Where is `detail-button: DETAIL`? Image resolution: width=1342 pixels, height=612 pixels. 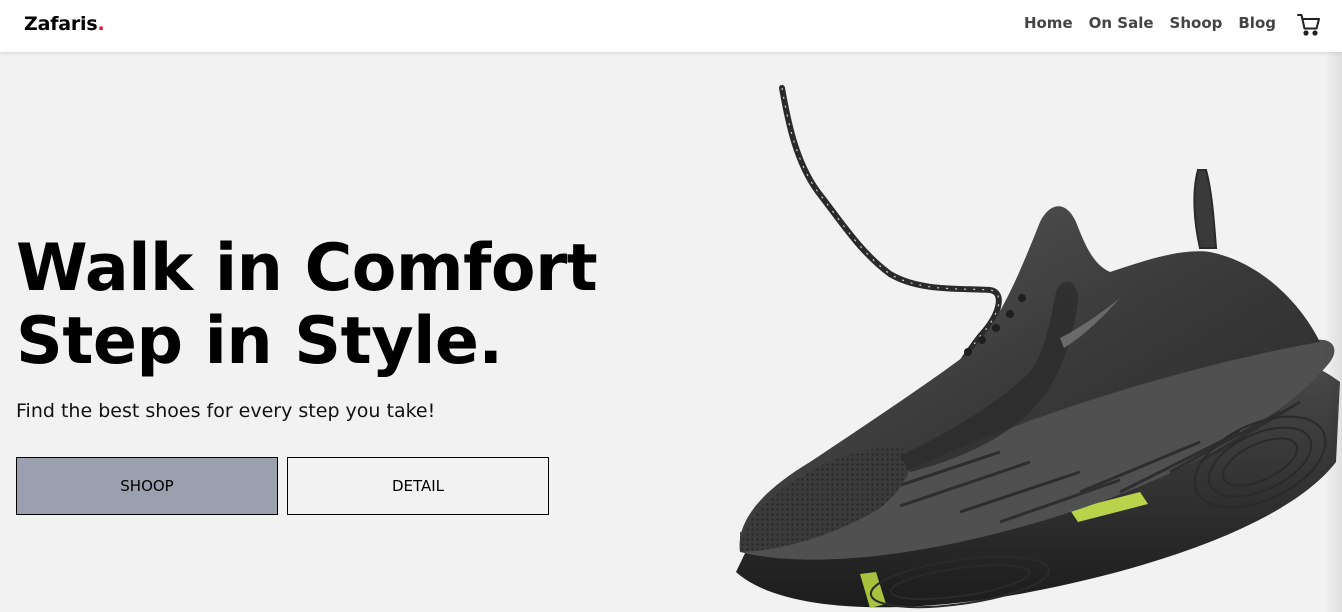
detail-button: DETAIL is located at coordinates (418, 486).